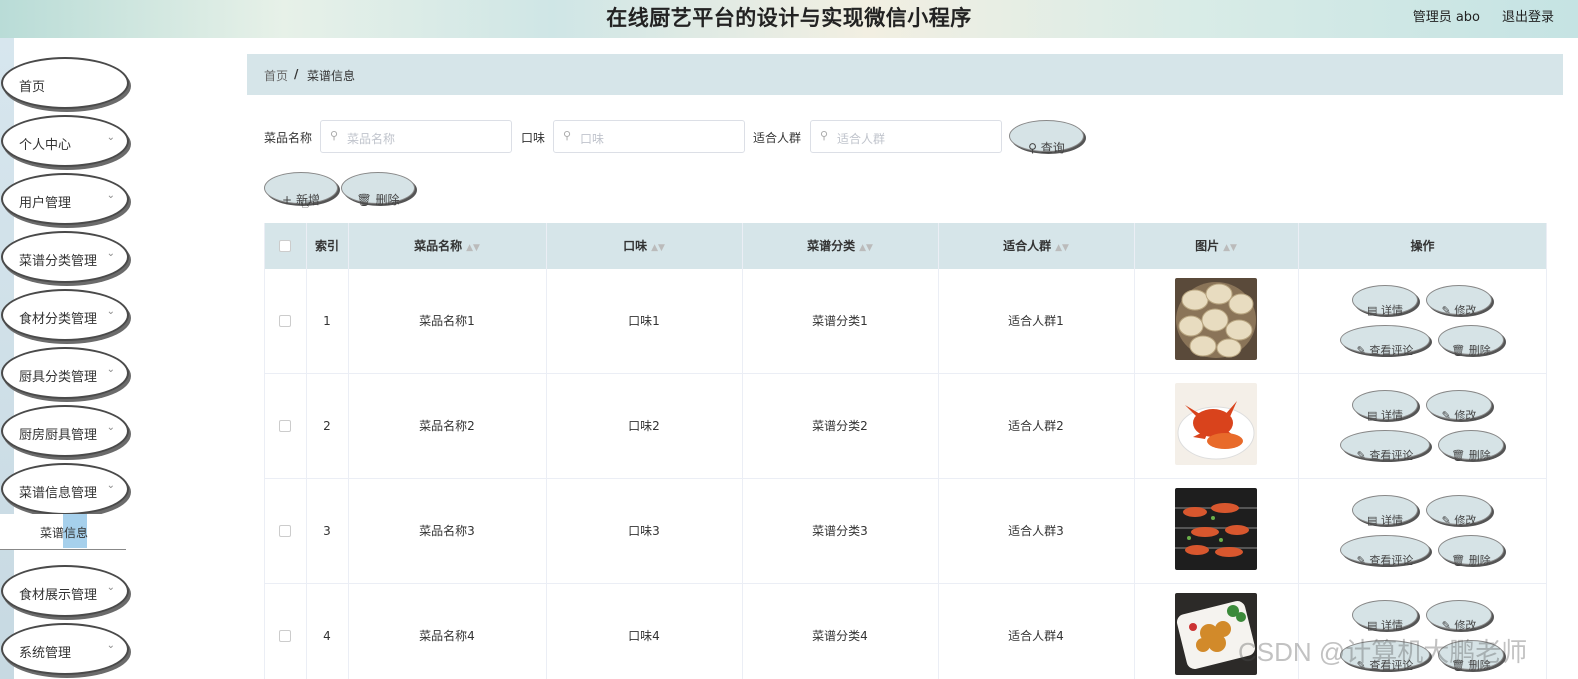 The height and width of the screenshot is (679, 1578). What do you see at coordinates (644, 531) in the screenshot?
I see `cell-taste: 口味3` at bounding box center [644, 531].